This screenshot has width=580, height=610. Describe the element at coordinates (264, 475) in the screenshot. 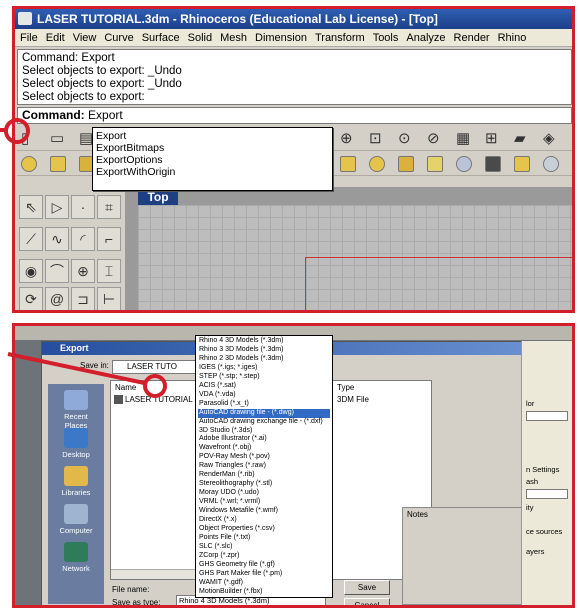

I see `file-type-option: RenderMan (*.rib)` at that location.